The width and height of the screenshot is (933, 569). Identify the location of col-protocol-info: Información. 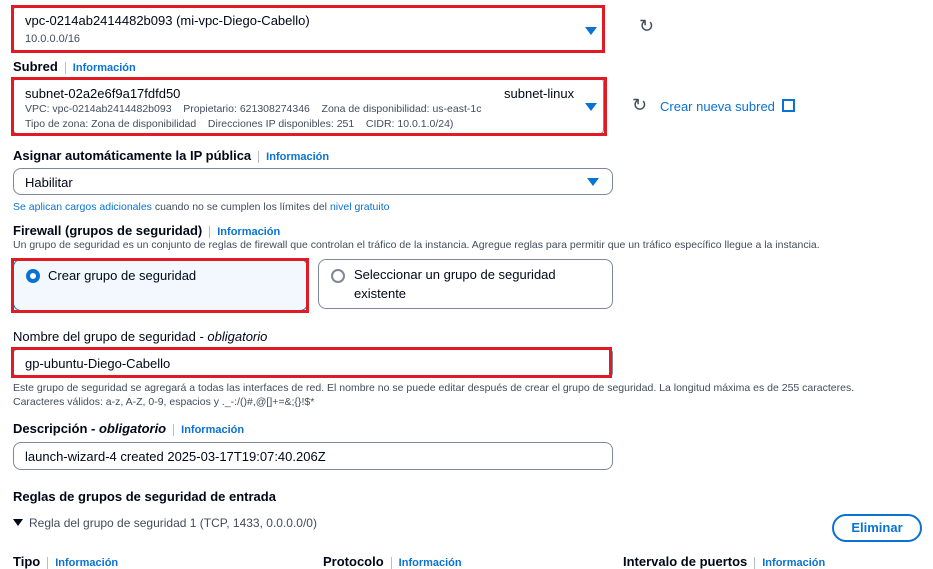
(430, 563).